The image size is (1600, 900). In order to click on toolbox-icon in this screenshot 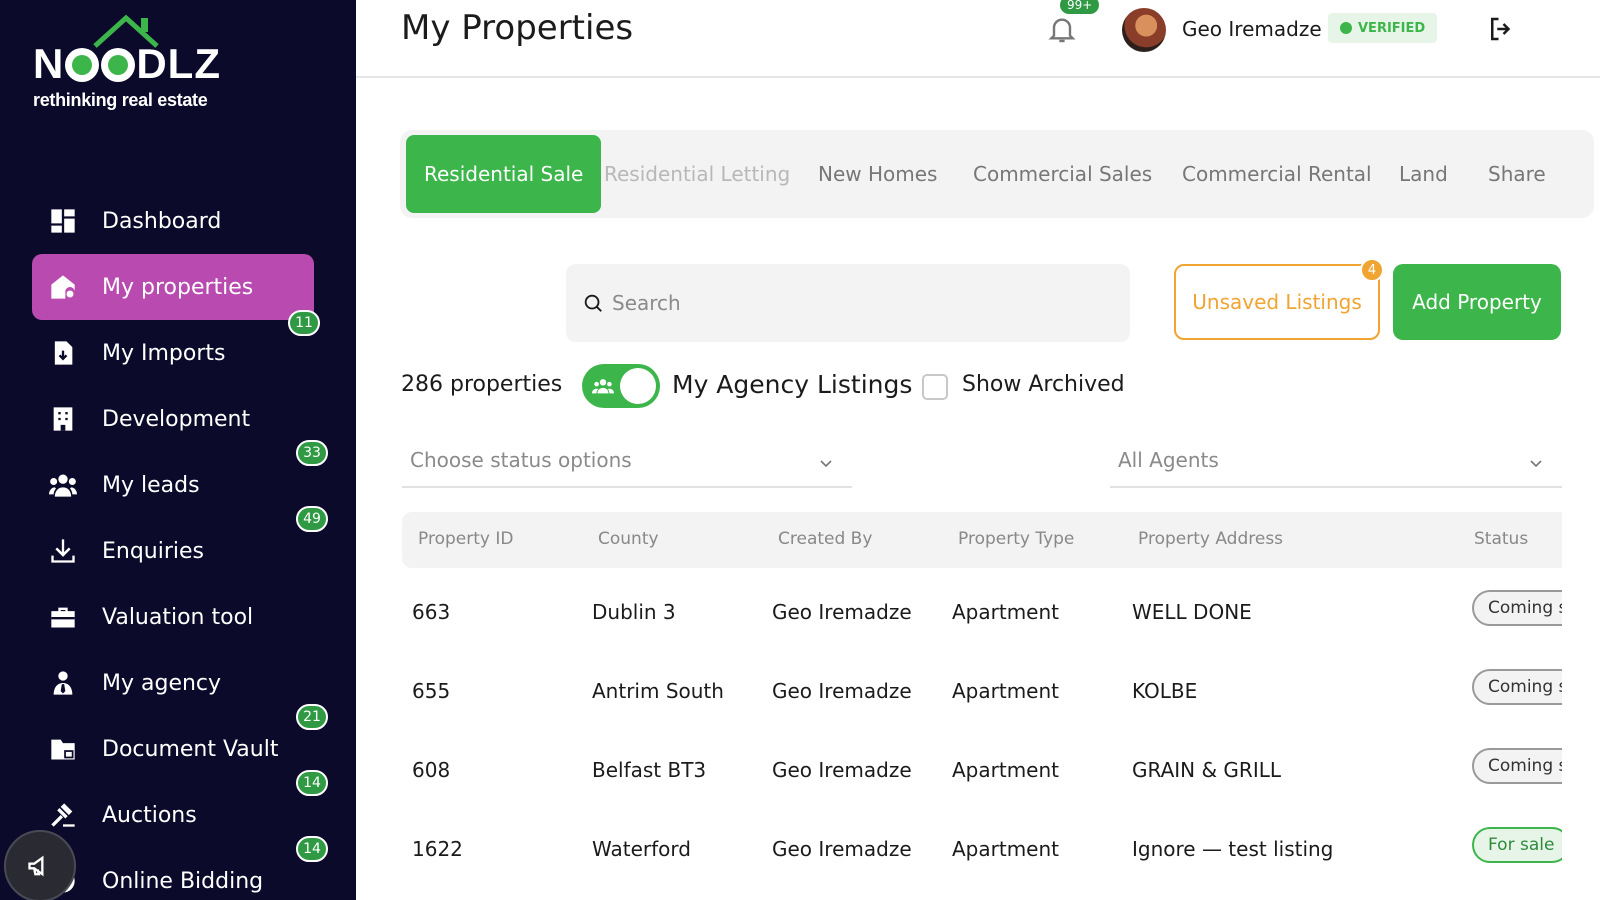, I will do `click(63, 617)`.